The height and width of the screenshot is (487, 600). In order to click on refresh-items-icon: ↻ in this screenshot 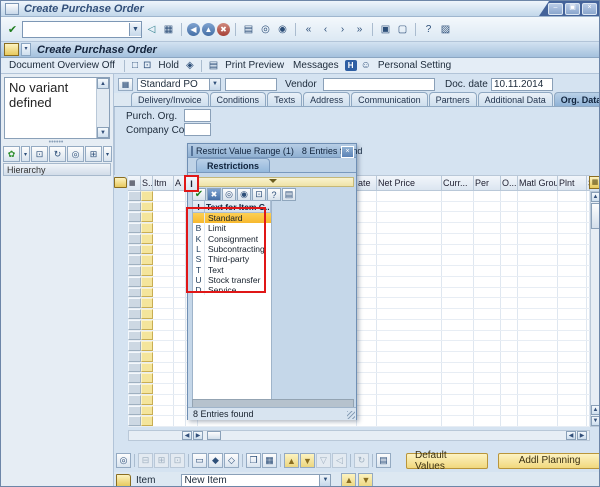, I will do `click(361, 460)`.